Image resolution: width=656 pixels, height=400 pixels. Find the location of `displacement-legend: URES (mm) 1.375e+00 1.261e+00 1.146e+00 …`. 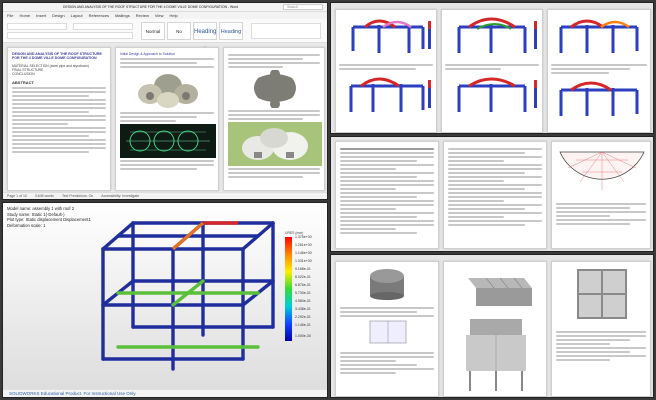

displacement-legend: URES (mm) 1.375e+00 1.261e+00 1.146e+00 … is located at coordinates (306, 289).